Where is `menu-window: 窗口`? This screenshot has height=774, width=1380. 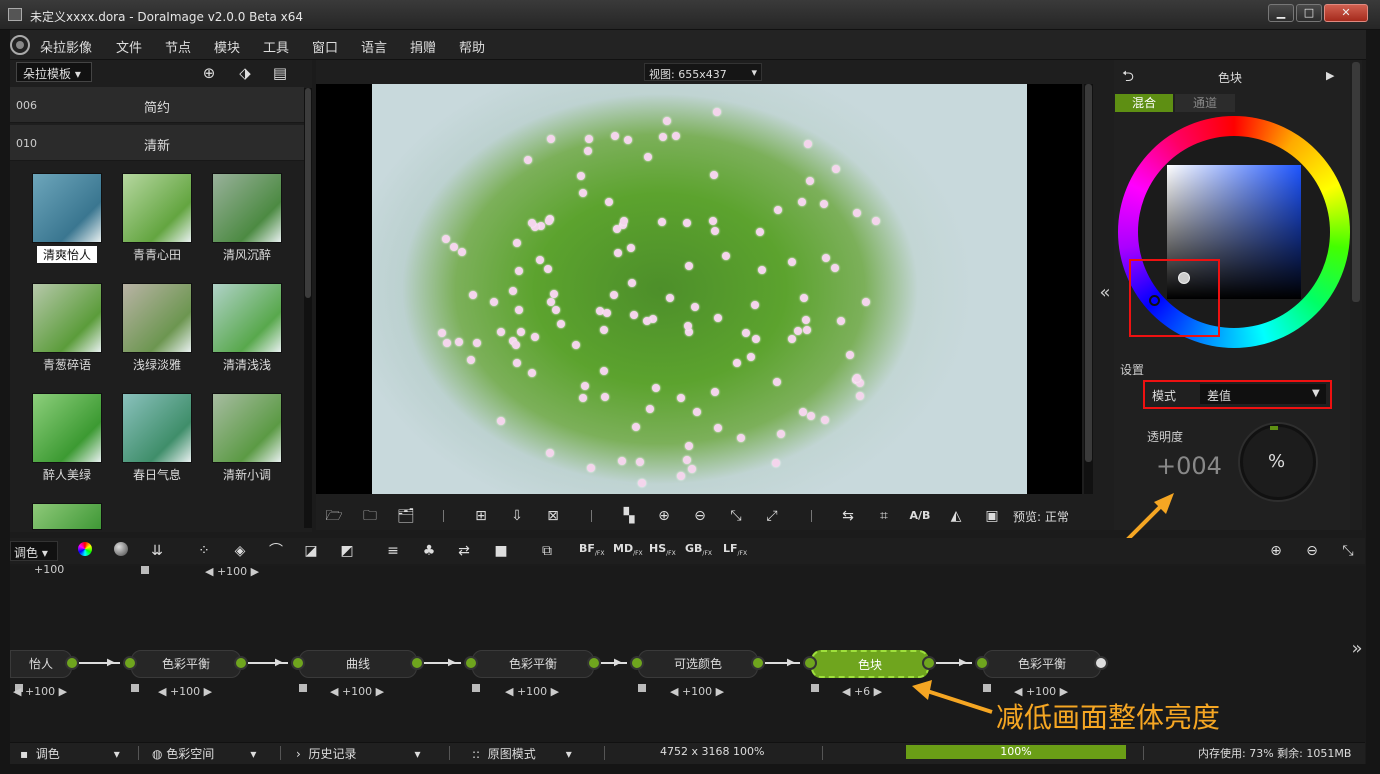 menu-window: 窗口 is located at coordinates (325, 46).